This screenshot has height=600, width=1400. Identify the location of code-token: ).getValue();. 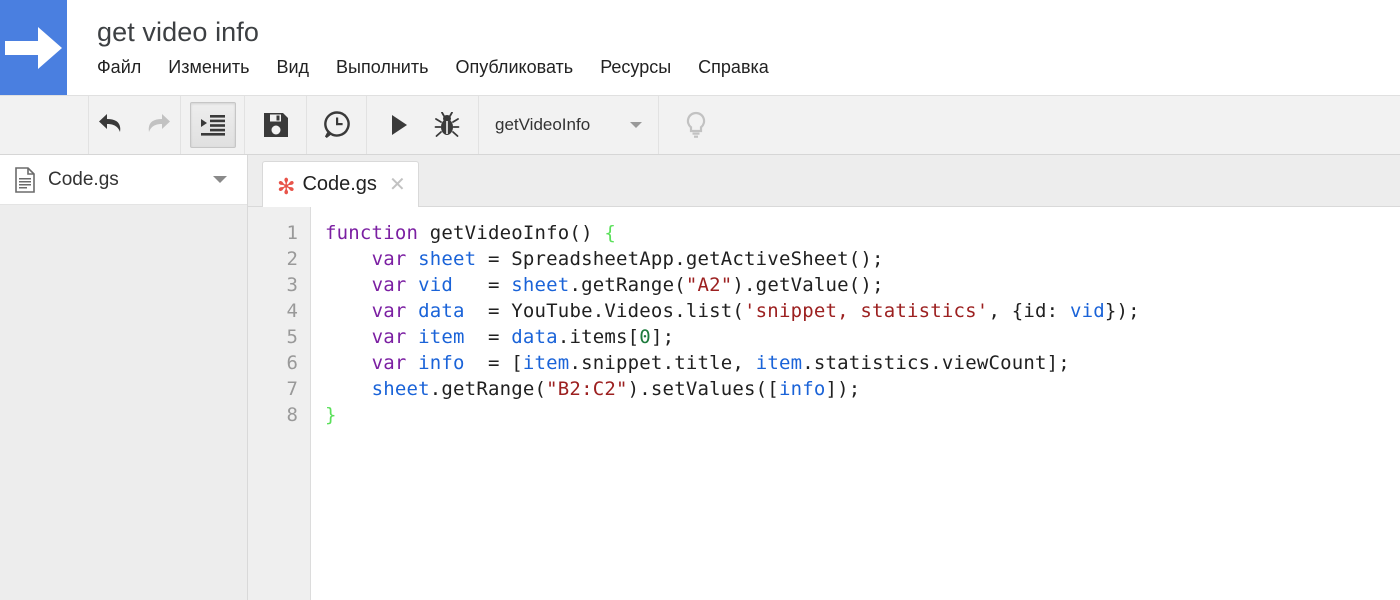
(808, 285).